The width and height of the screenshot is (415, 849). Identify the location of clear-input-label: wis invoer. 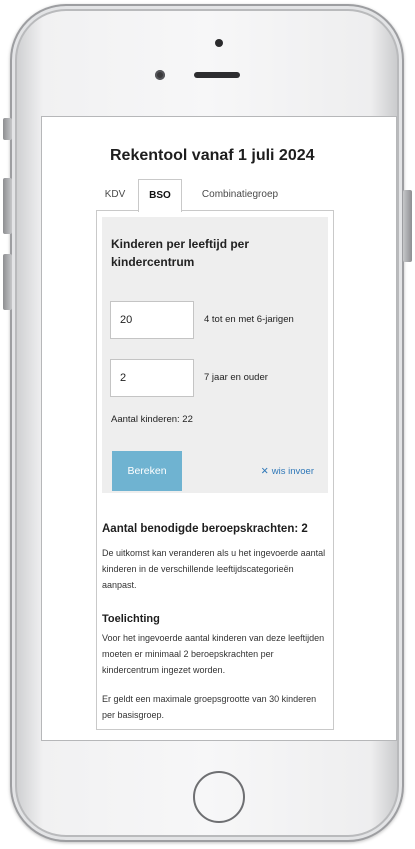
(292, 471).